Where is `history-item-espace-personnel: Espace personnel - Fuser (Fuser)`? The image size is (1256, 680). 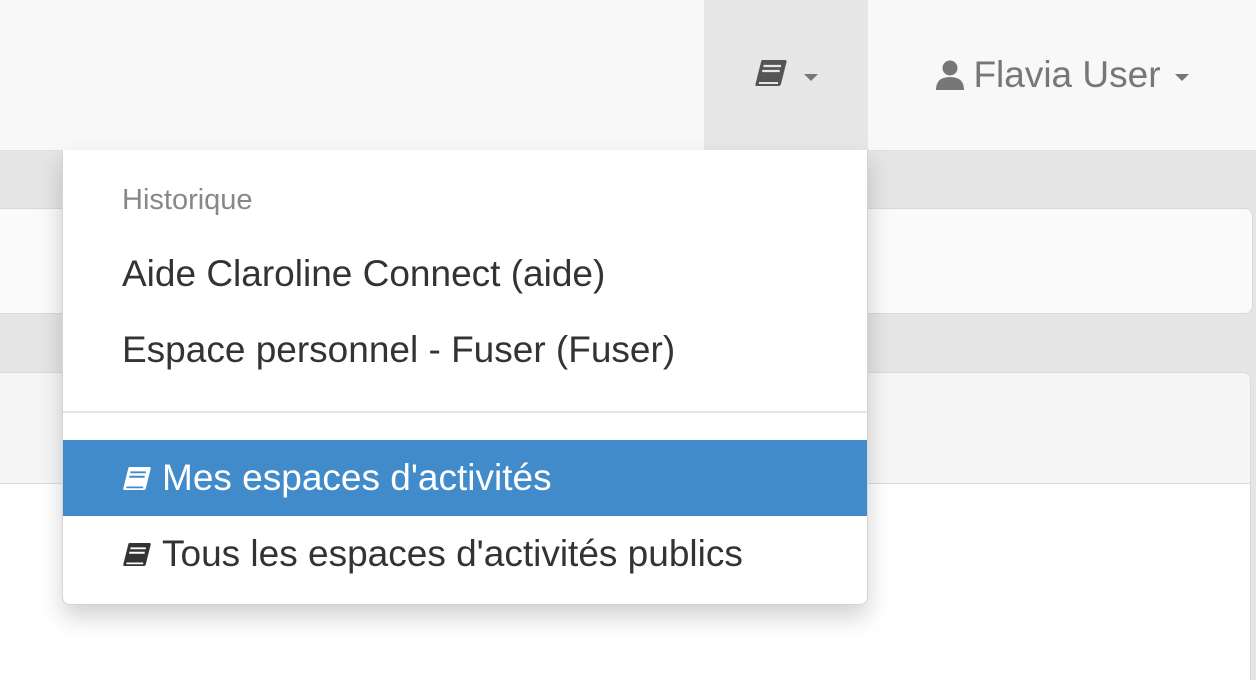
history-item-espace-personnel: Espace personnel - Fuser (Fuser) is located at coordinates (465, 350).